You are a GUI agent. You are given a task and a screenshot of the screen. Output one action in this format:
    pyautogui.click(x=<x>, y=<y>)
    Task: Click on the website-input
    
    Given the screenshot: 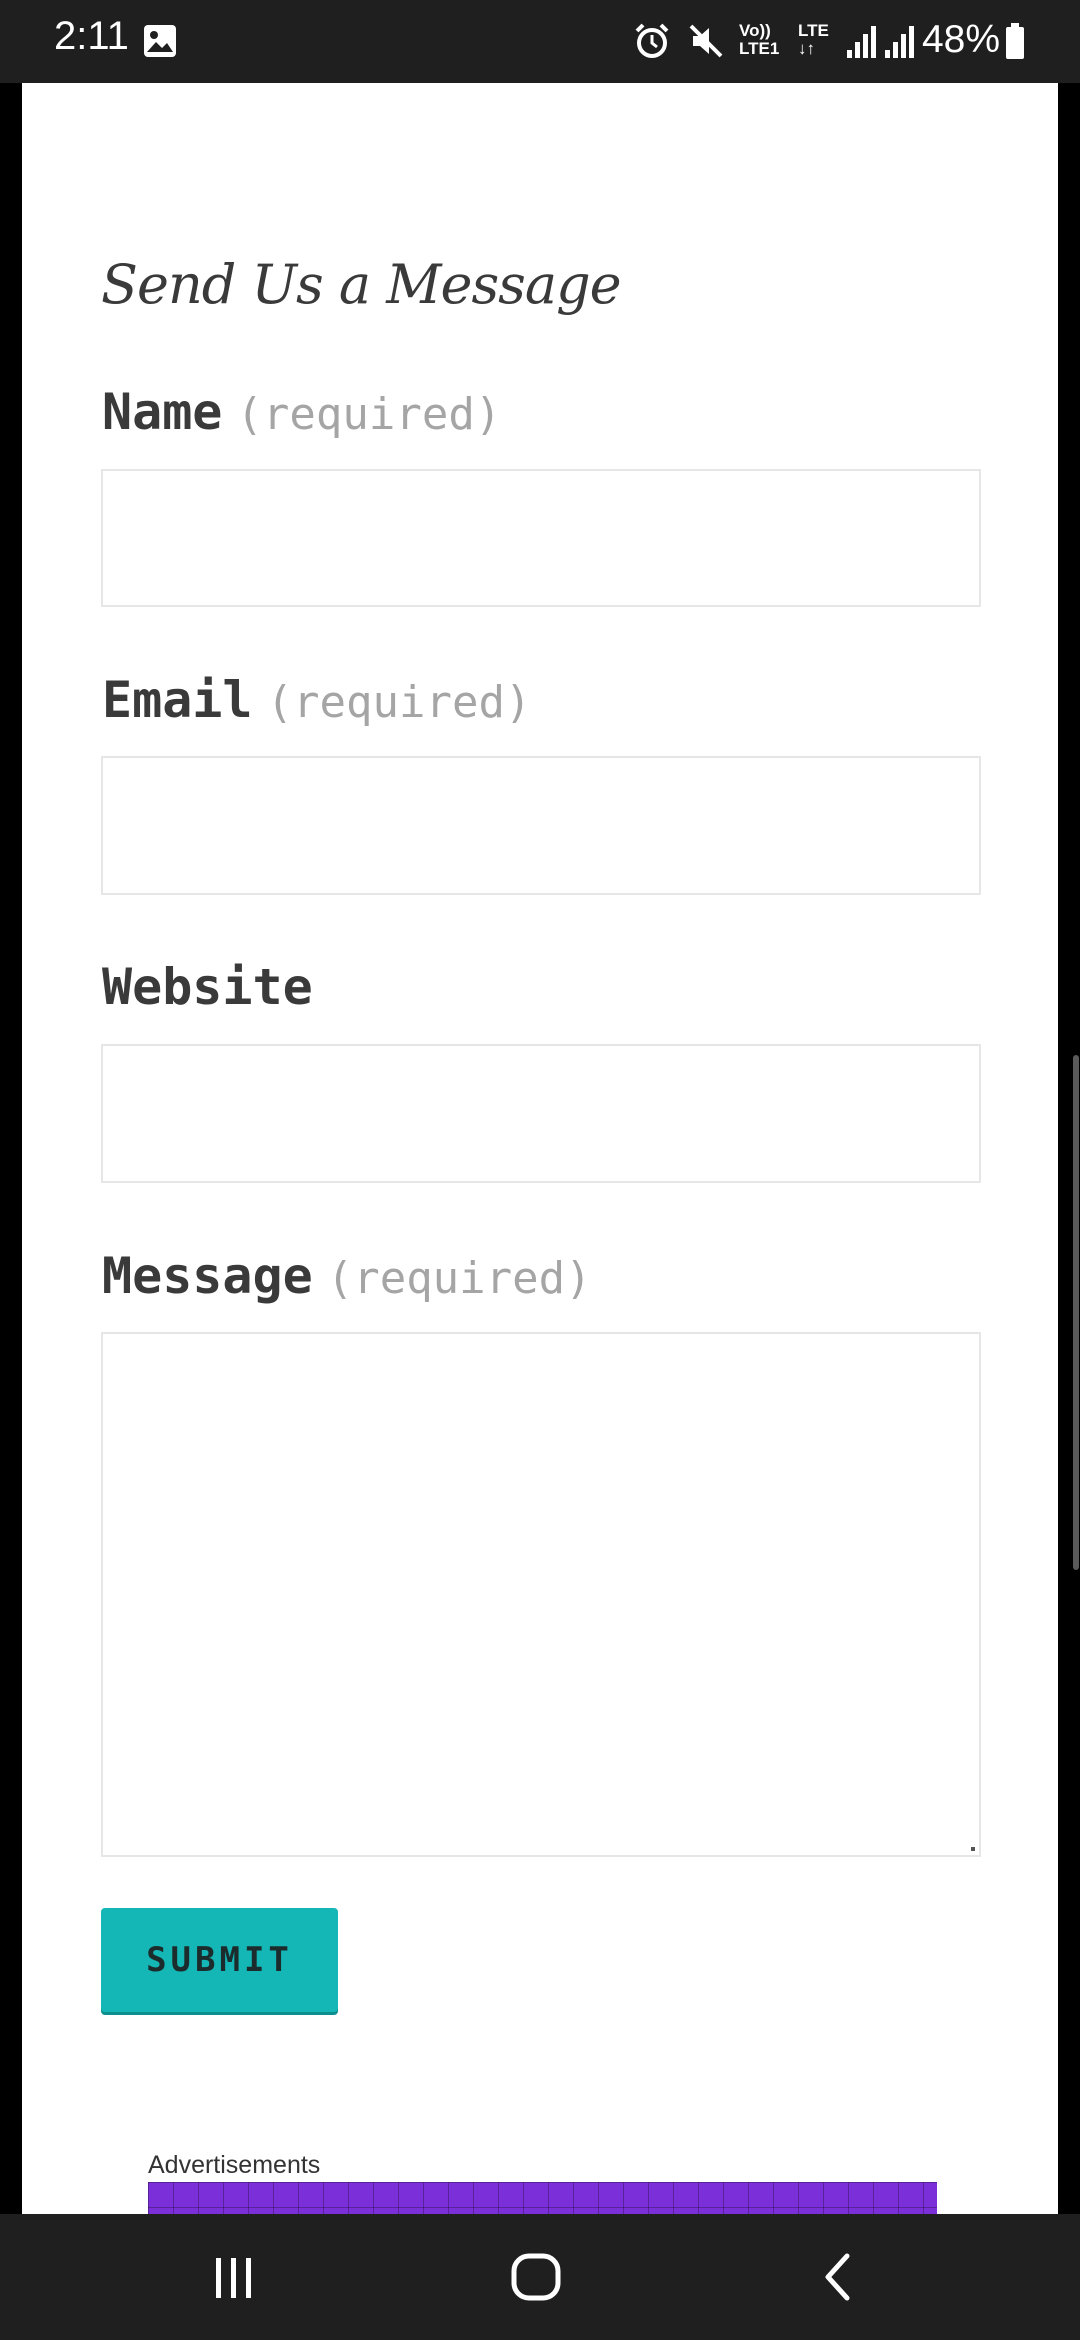 What is the action you would take?
    pyautogui.click(x=541, y=1113)
    